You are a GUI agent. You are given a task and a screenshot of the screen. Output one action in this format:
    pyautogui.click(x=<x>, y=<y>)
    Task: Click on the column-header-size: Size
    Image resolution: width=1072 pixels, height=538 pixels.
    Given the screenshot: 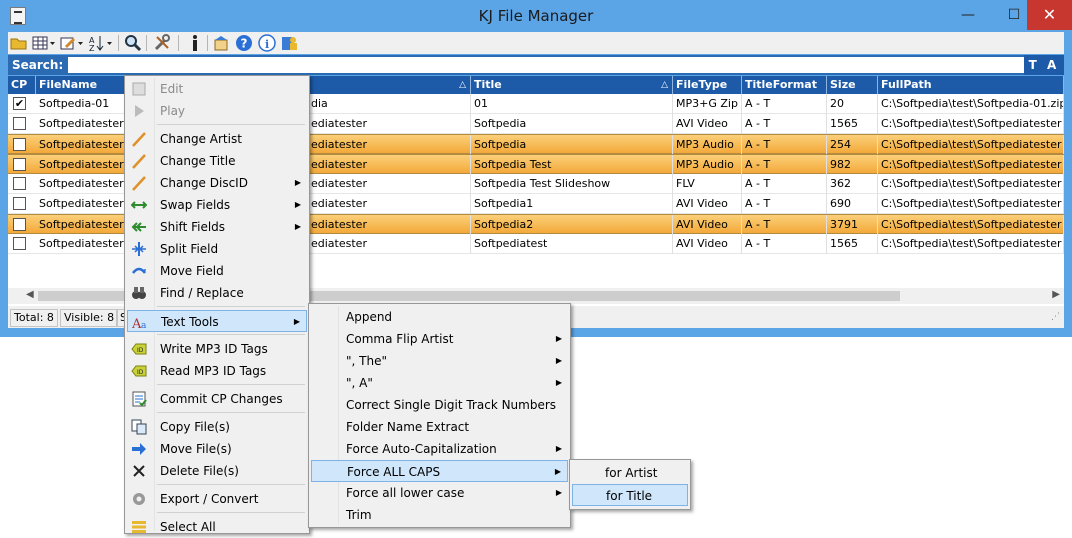 What is the action you would take?
    pyautogui.click(x=852, y=85)
    